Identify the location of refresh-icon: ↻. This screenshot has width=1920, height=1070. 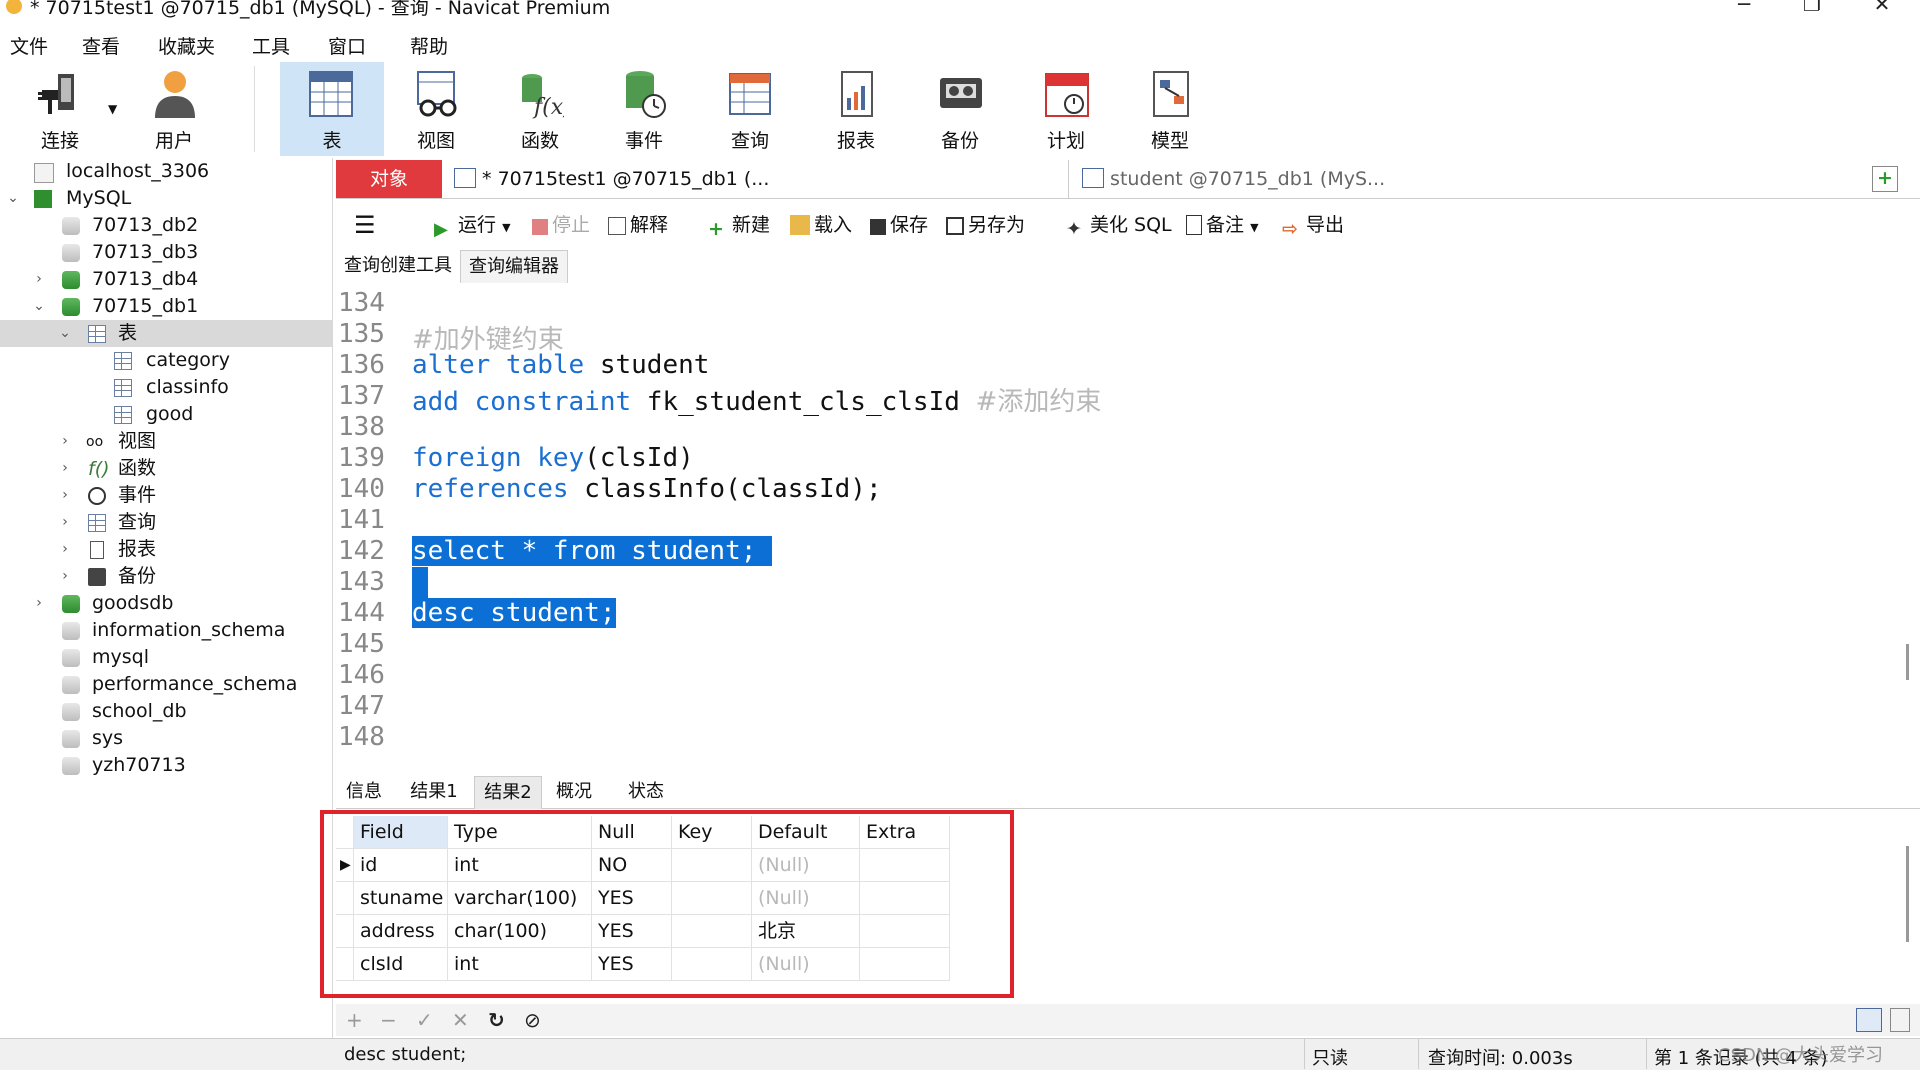
(496, 1020).